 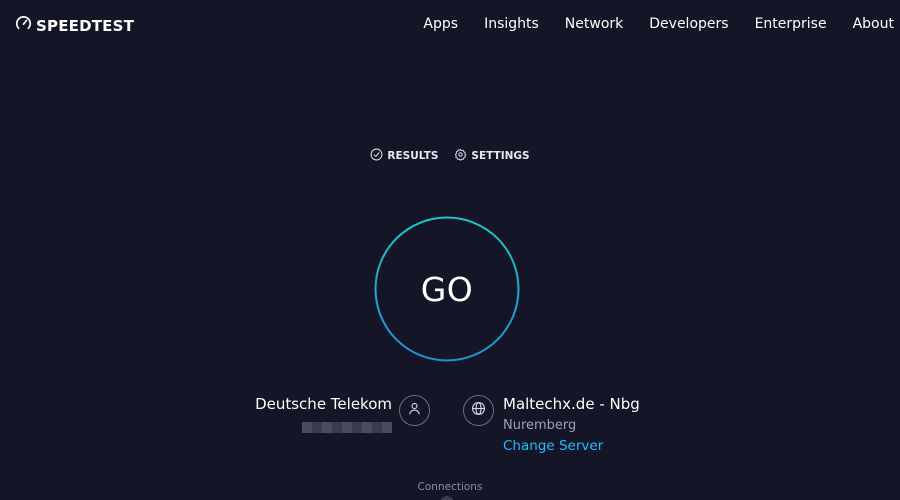 What do you see at coordinates (323, 404) in the screenshot?
I see `isp-name: Deutsche Telekom` at bounding box center [323, 404].